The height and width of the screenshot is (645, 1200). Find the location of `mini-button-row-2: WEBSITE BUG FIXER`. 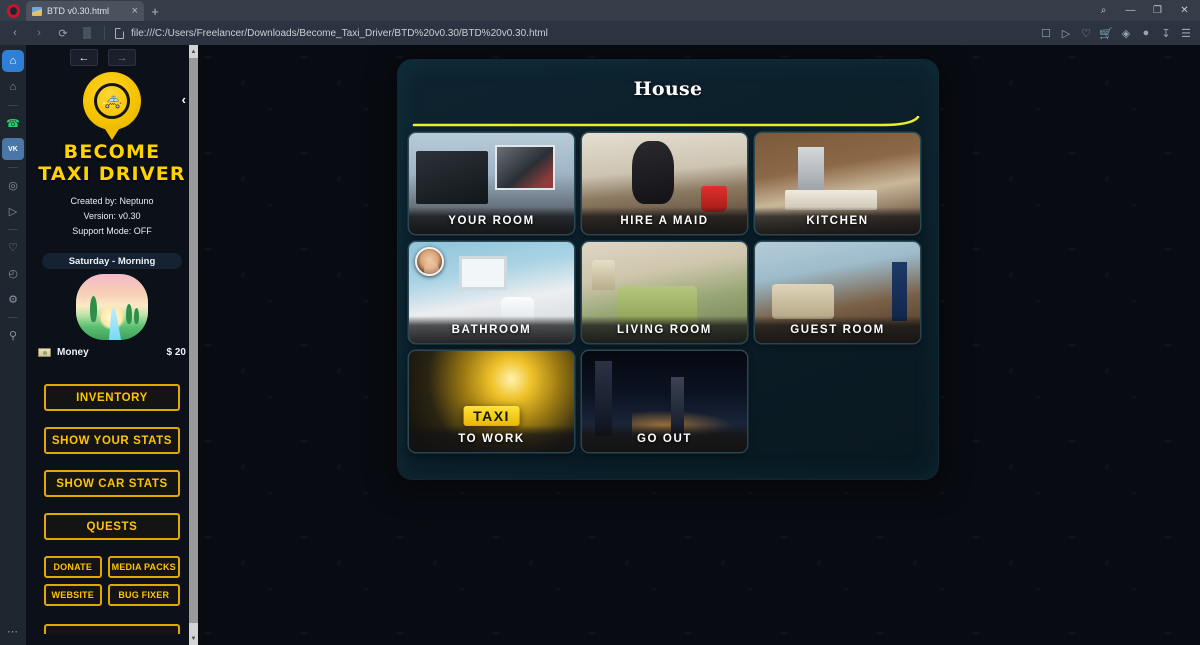

mini-button-row-2: WEBSITE BUG FIXER is located at coordinates (112, 595).